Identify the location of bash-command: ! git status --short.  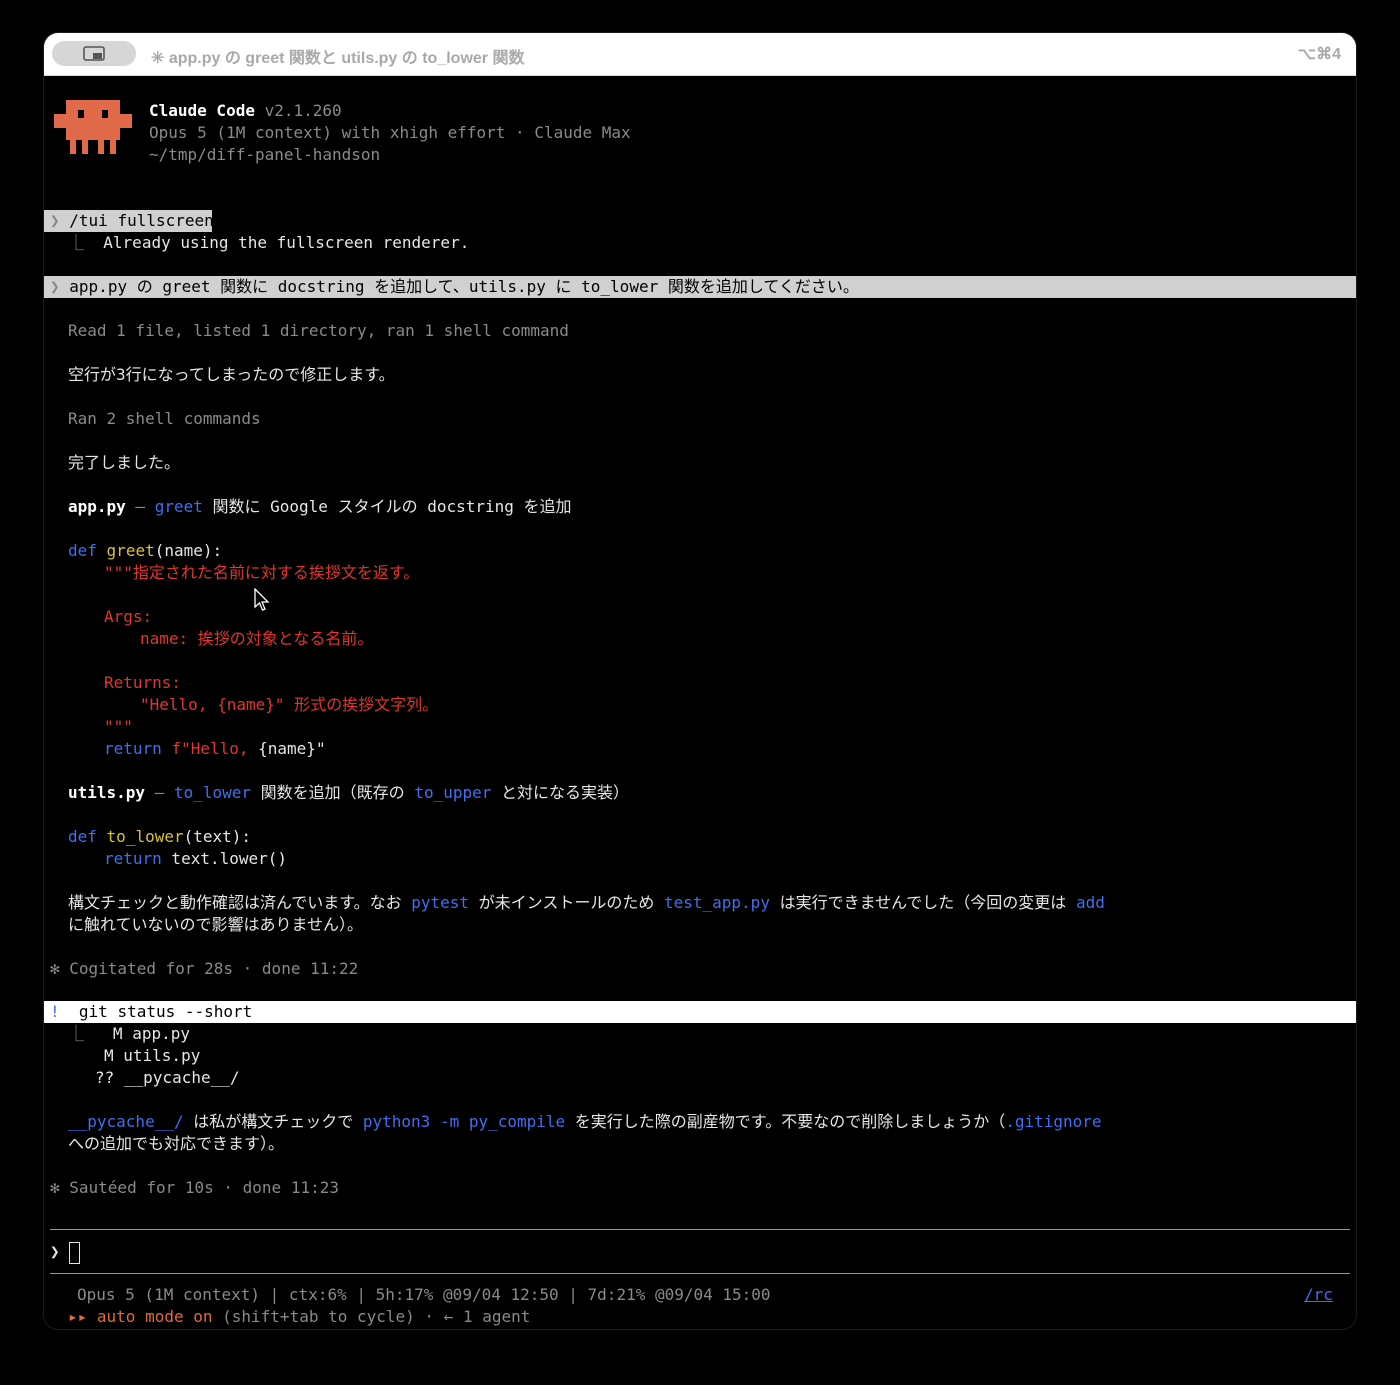
(151, 1011).